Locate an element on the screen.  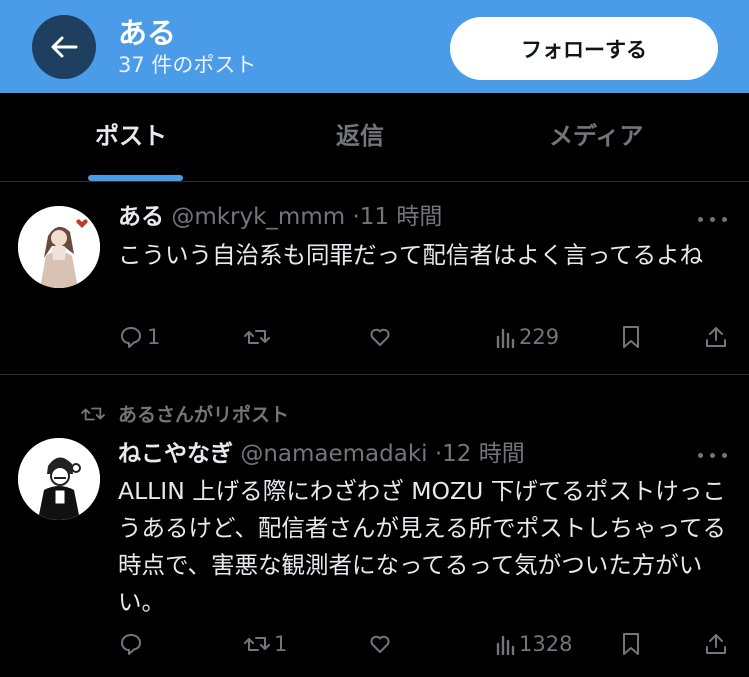
post-header: ねこやなぎ @namaemadaki ·12 時間 is located at coordinates (321, 454).